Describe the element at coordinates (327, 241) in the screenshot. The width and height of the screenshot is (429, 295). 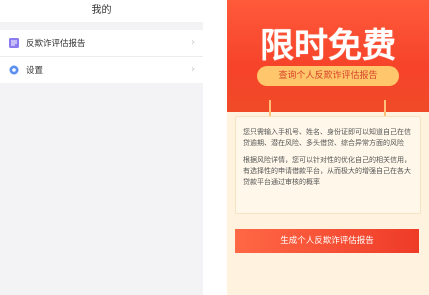
I see `generate-report-button: 生成个人反欺诈评估报告` at that location.